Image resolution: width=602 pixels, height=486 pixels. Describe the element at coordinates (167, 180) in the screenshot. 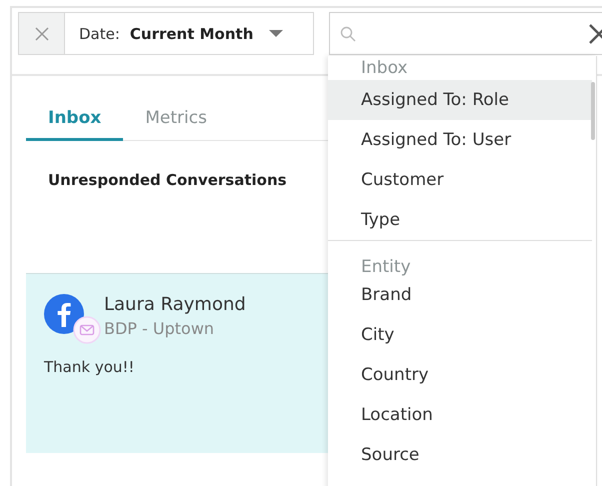

I see `section-title: Unresponded Conversations` at that location.